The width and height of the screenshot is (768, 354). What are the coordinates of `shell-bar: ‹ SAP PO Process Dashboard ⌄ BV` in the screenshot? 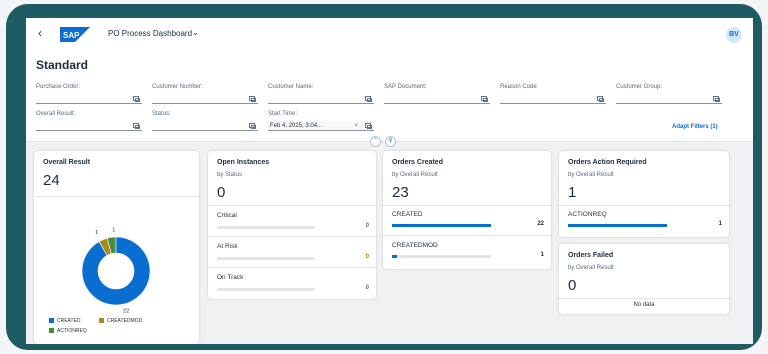 It's located at (389, 34).